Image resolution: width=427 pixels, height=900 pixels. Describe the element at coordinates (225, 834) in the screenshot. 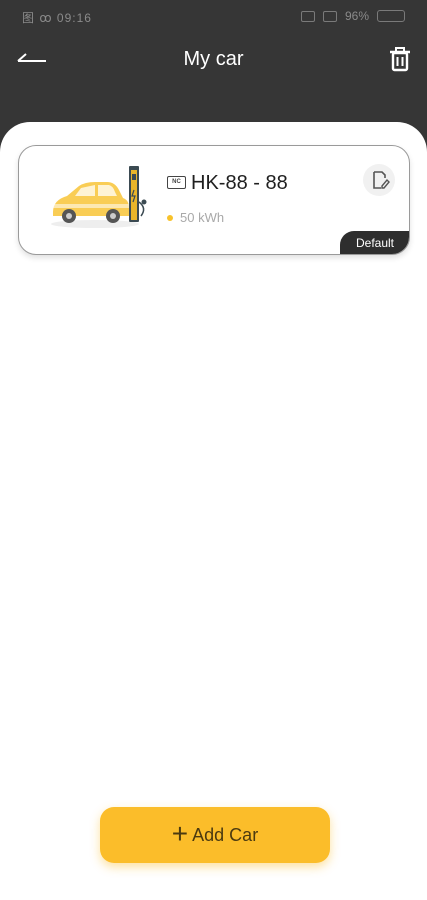

I see `add-car-label: Add Car` at that location.